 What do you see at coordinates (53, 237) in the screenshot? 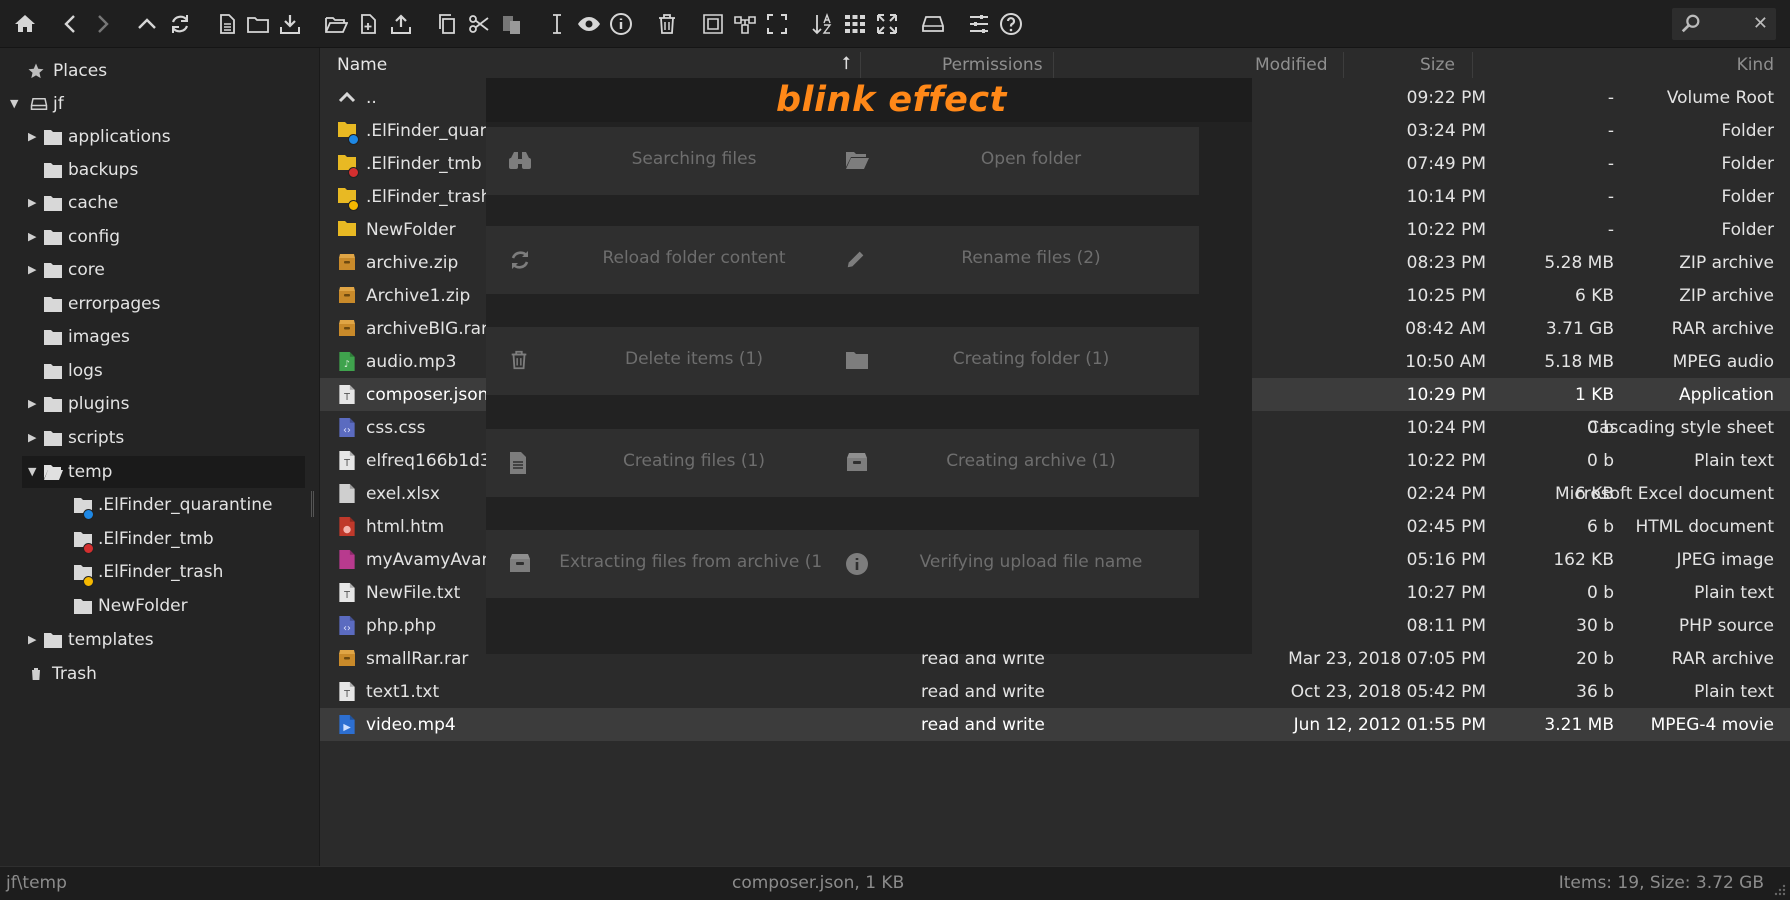
I see `folder-icon` at bounding box center [53, 237].